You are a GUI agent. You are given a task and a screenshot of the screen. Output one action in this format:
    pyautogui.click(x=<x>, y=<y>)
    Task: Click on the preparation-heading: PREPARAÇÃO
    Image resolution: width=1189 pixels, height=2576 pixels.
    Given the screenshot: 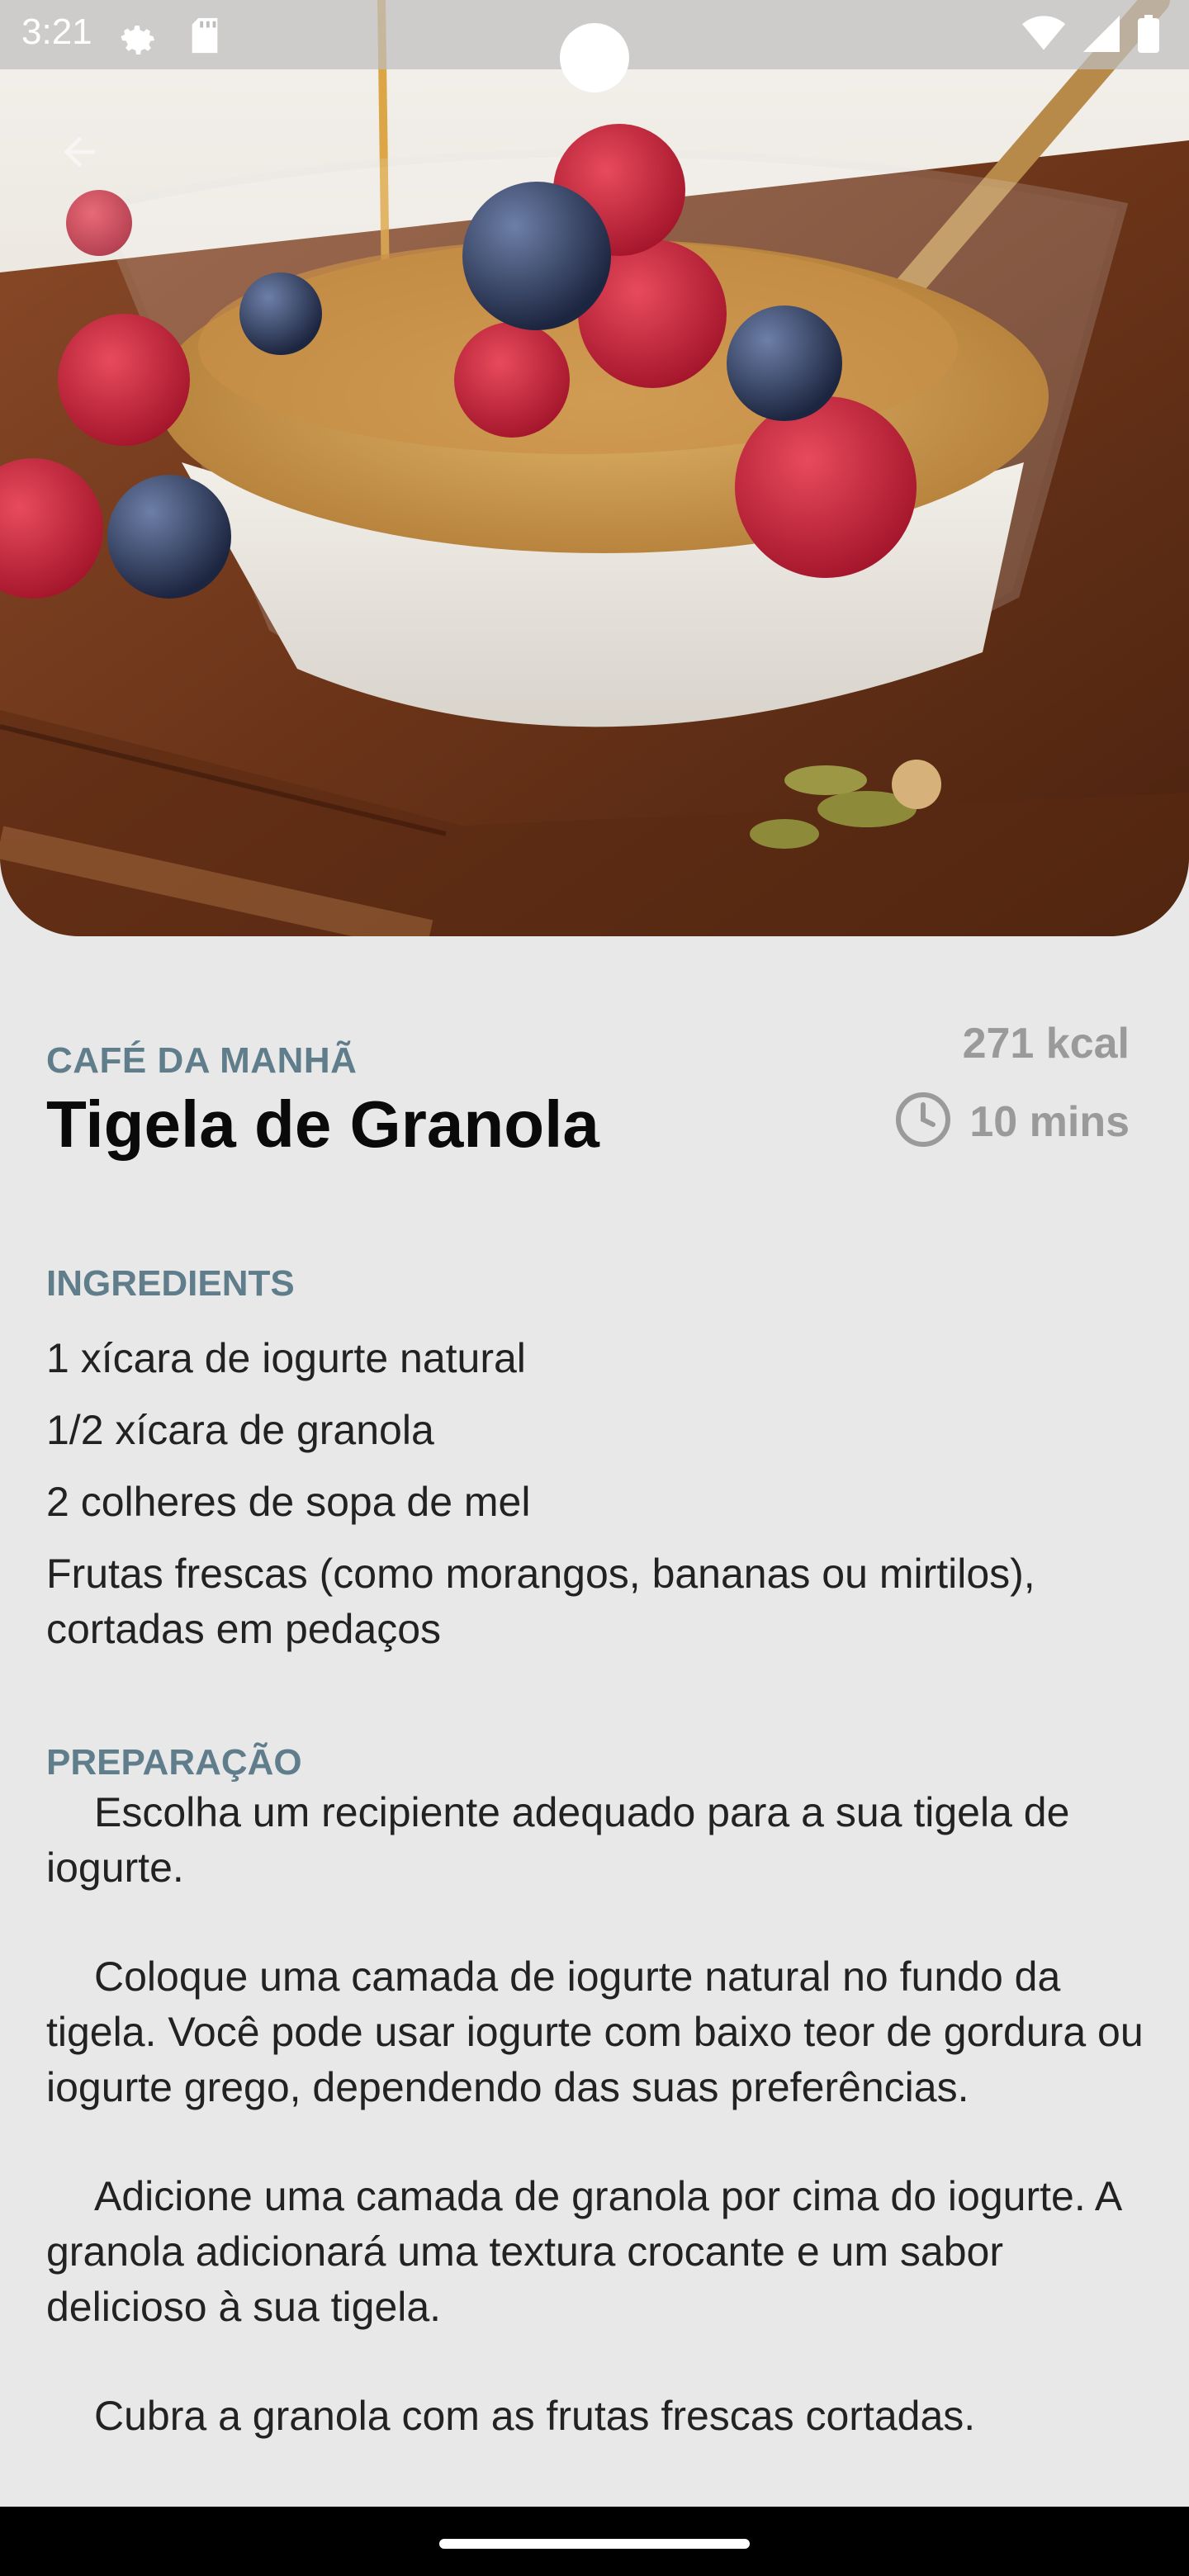 What is the action you would take?
    pyautogui.click(x=174, y=1762)
    